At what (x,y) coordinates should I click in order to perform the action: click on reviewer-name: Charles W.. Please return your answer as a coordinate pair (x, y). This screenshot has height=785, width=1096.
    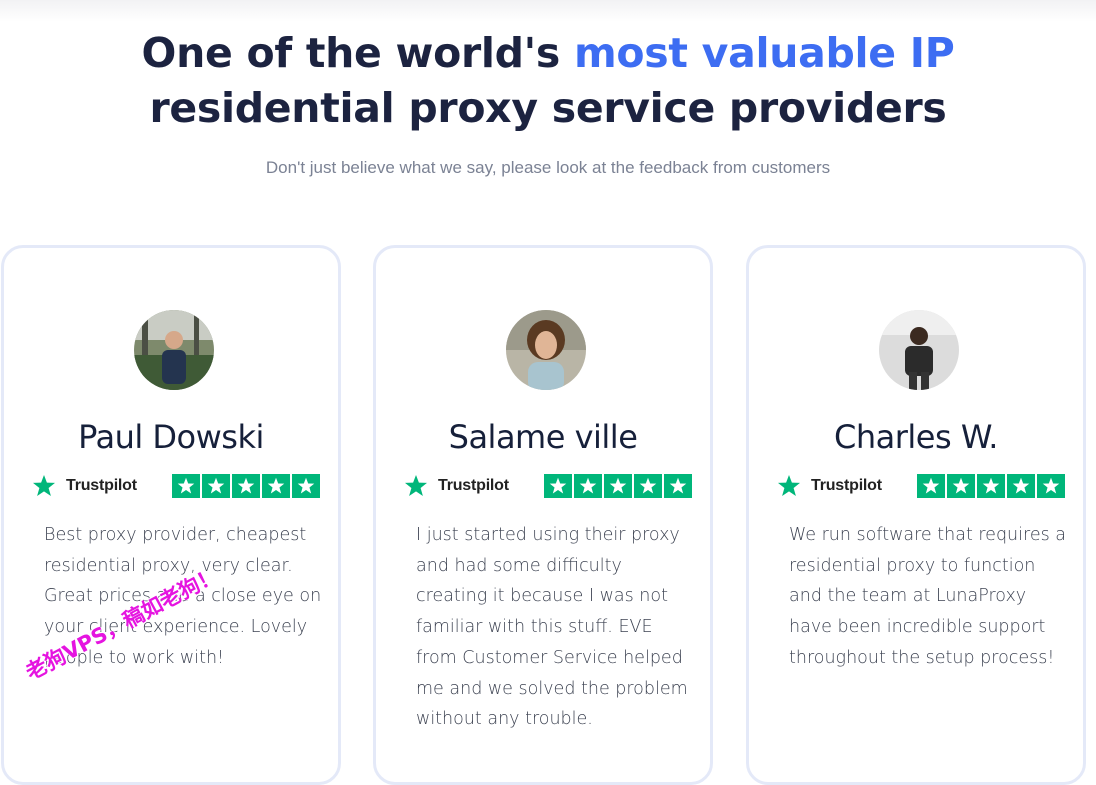
    Looking at the image, I should click on (916, 437).